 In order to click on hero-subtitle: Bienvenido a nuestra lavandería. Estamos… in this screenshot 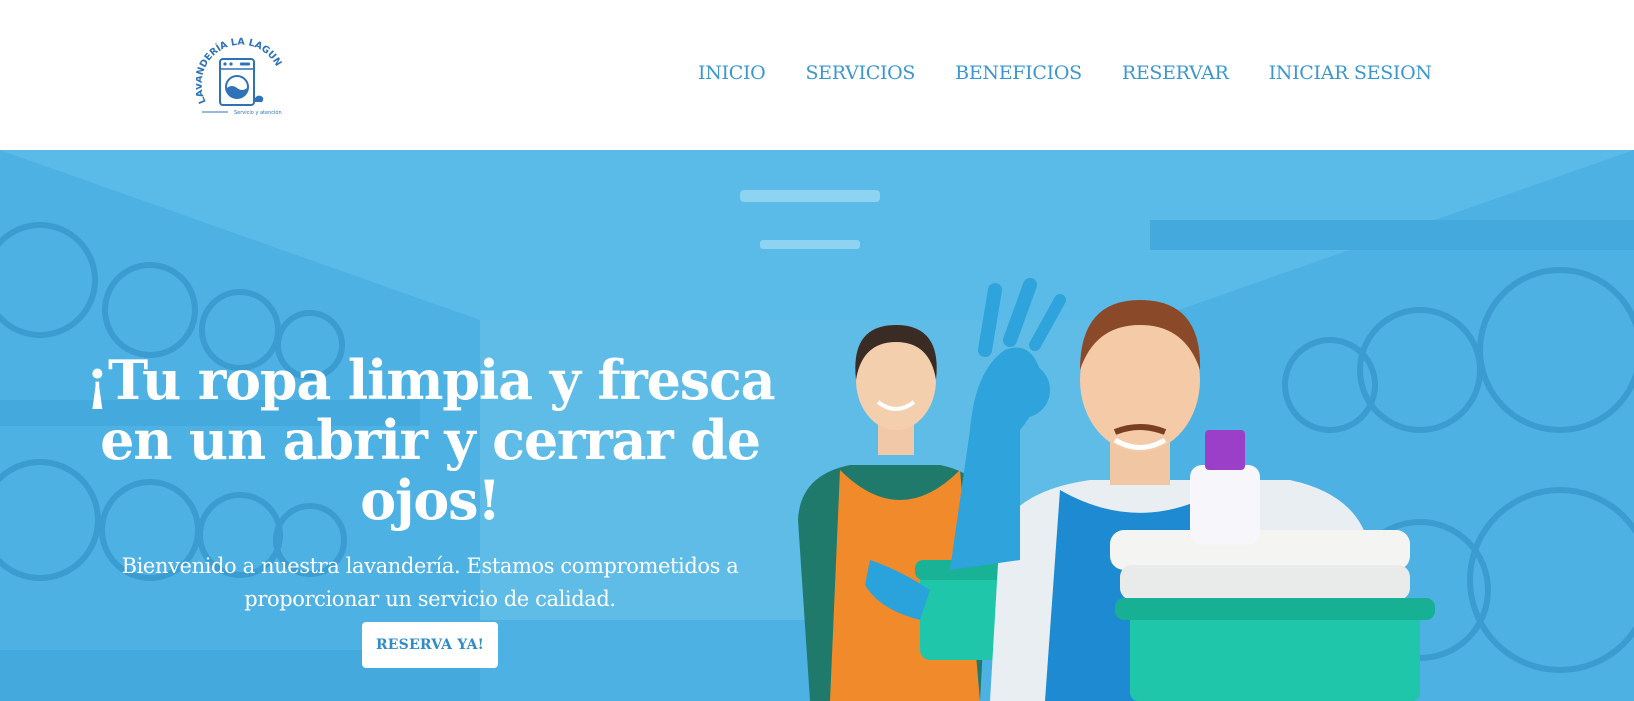, I will do `click(430, 582)`.